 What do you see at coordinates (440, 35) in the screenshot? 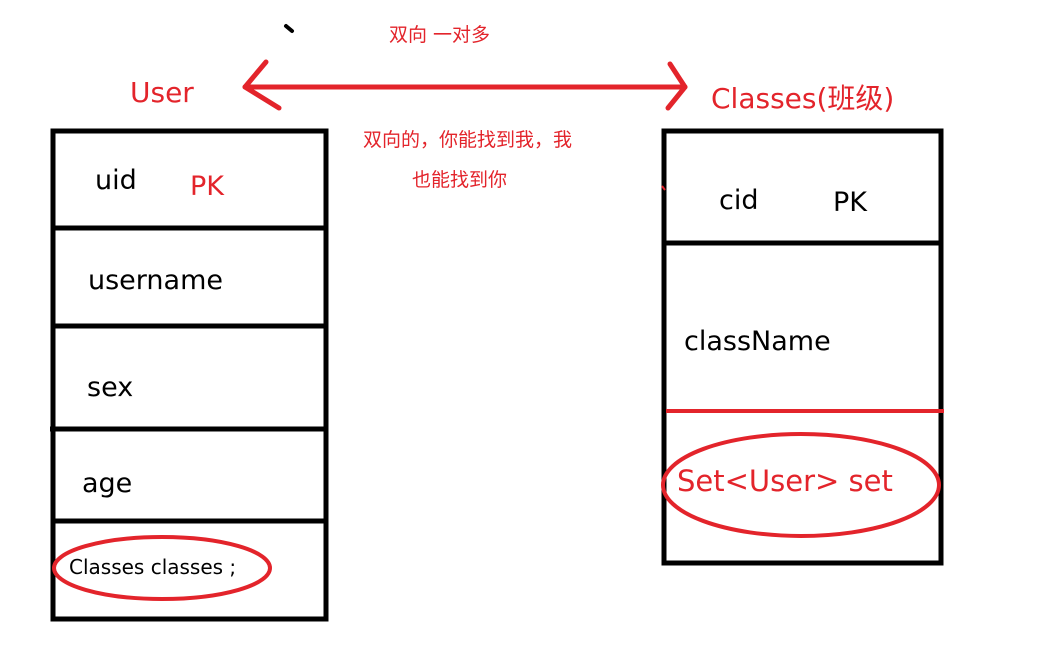
I see `relation-title: 双向 一对多` at bounding box center [440, 35].